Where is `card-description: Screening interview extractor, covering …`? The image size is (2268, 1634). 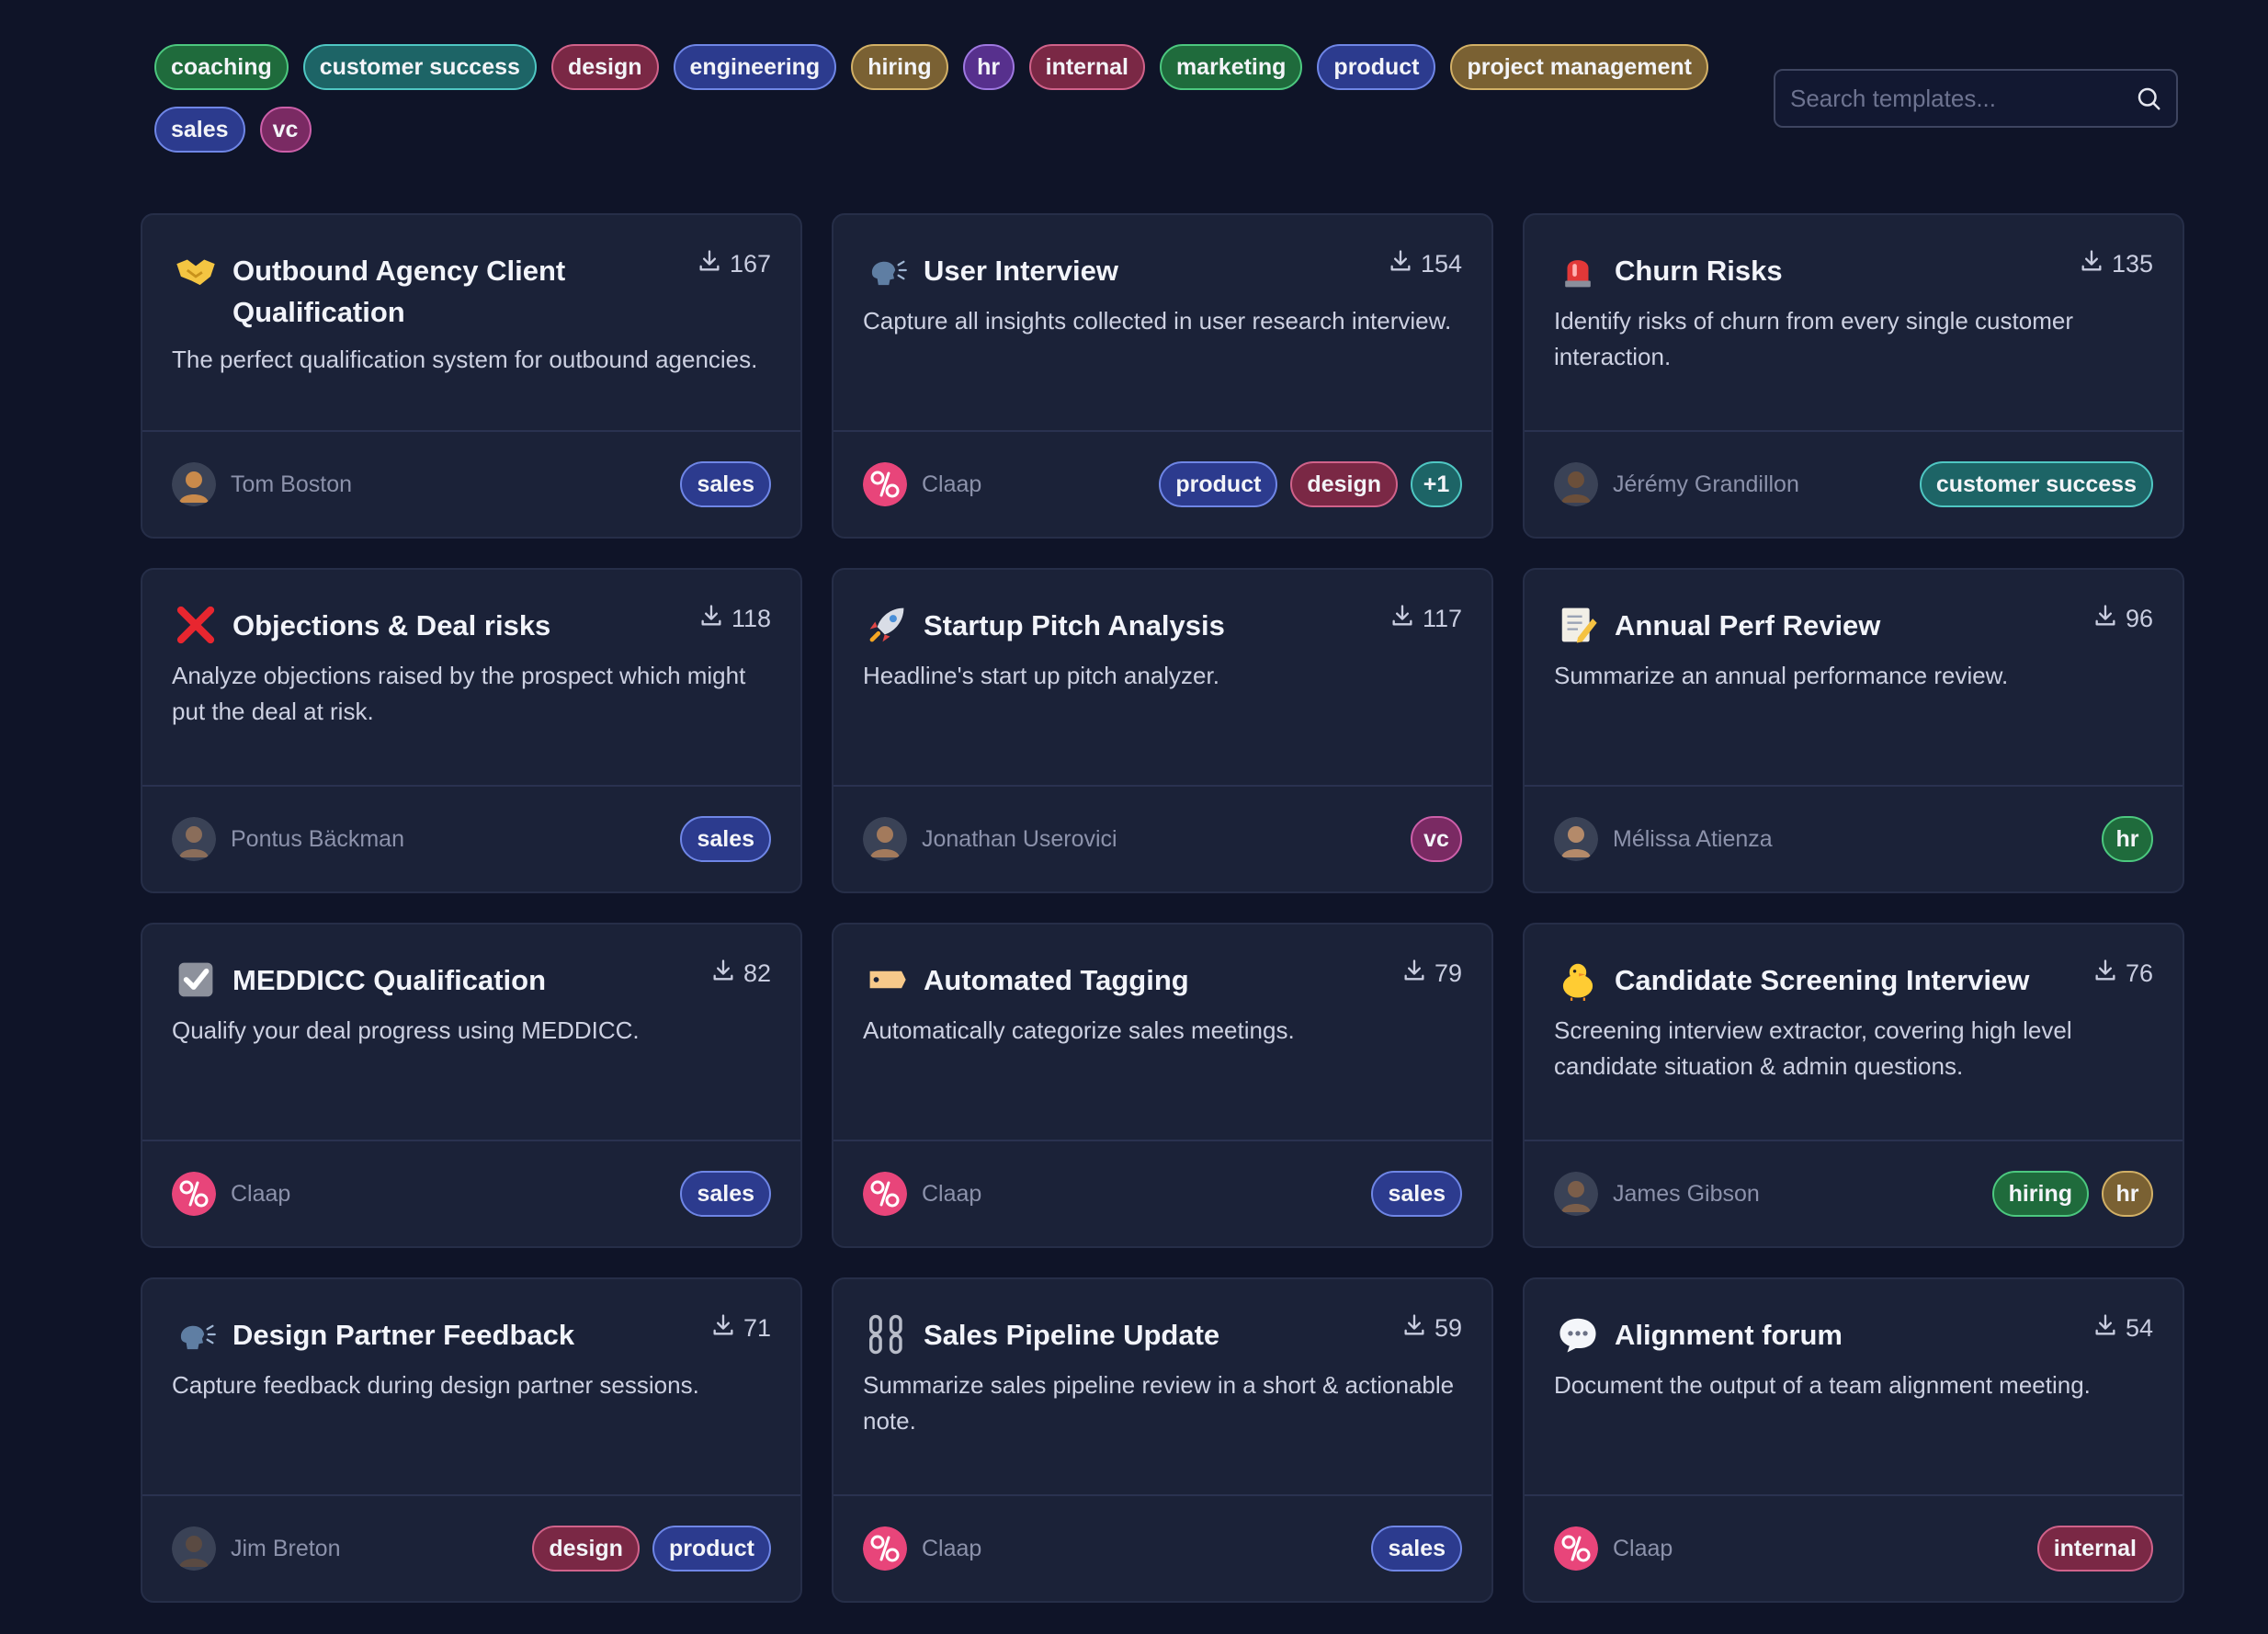 card-description: Screening interview extractor, covering … is located at coordinates (1813, 1048).